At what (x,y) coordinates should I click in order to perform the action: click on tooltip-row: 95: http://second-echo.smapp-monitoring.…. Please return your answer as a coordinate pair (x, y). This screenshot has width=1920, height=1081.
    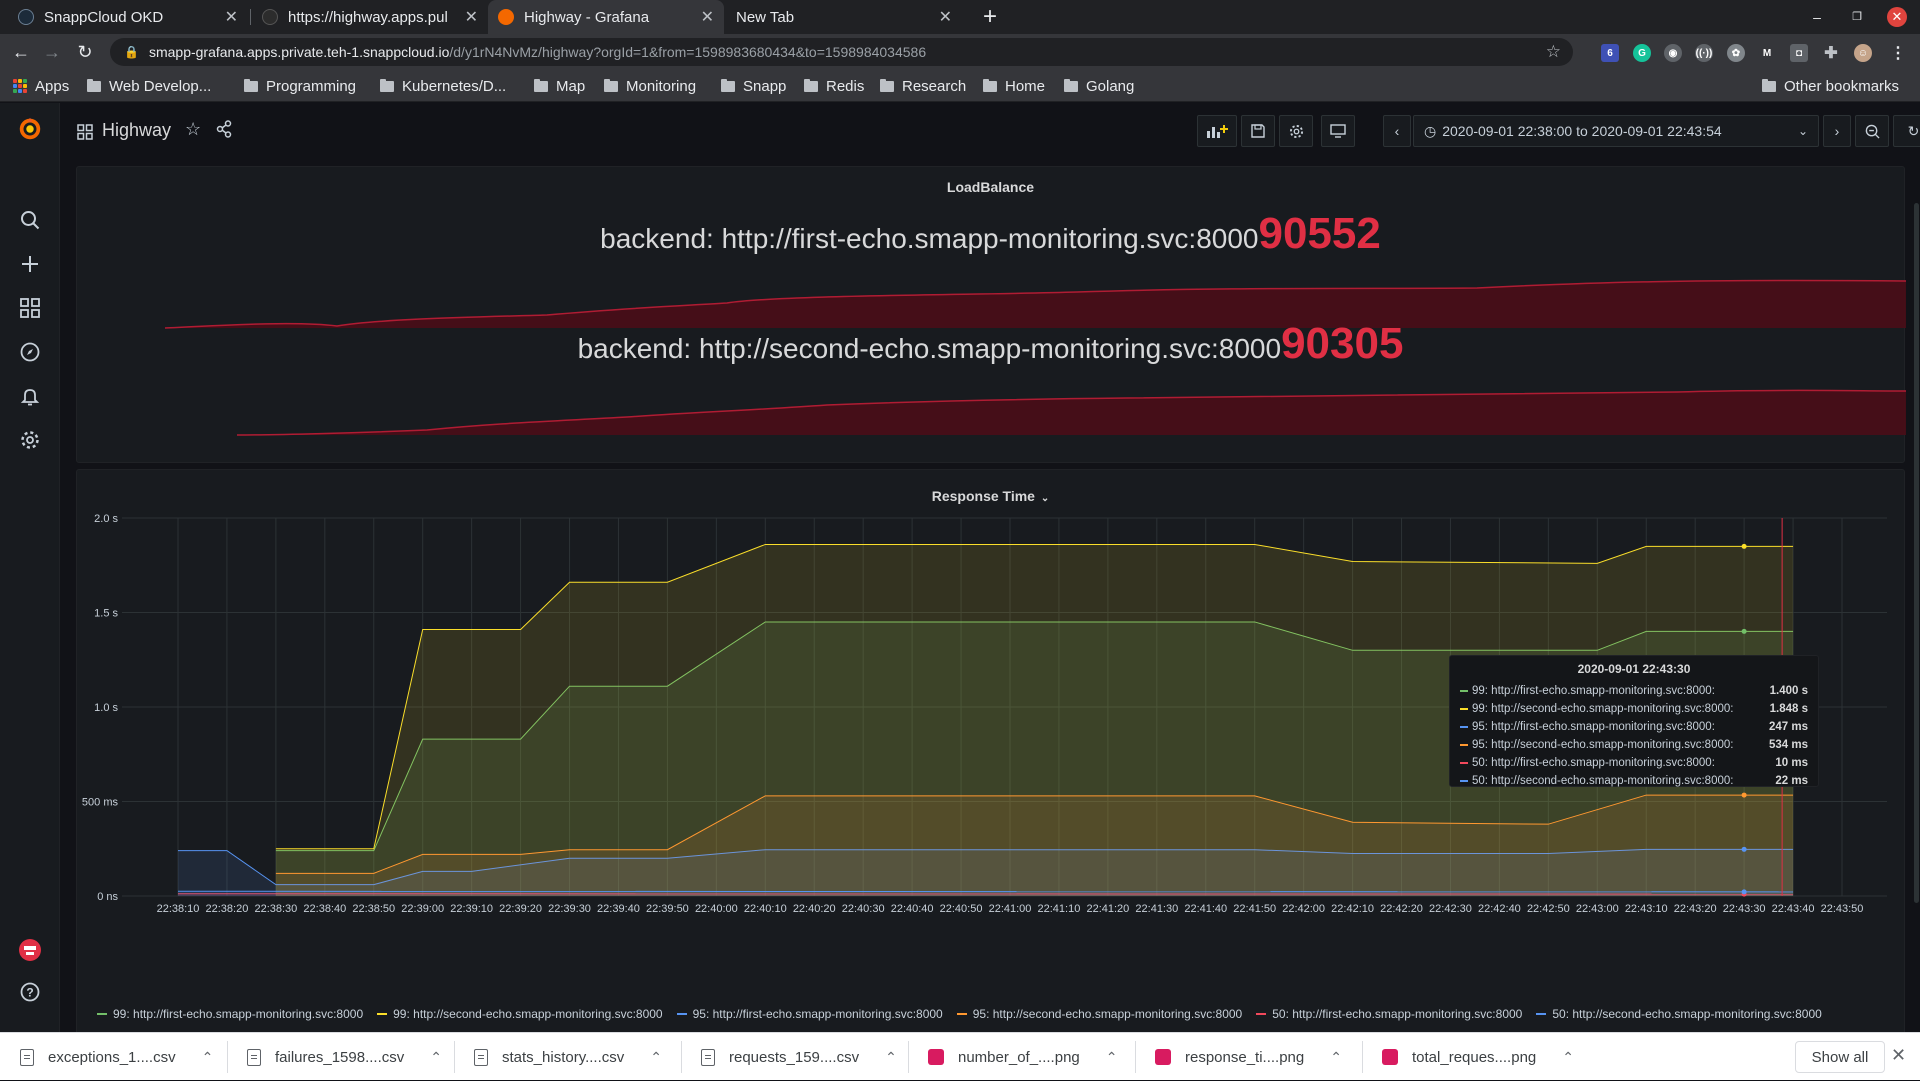
    Looking at the image, I should click on (1634, 745).